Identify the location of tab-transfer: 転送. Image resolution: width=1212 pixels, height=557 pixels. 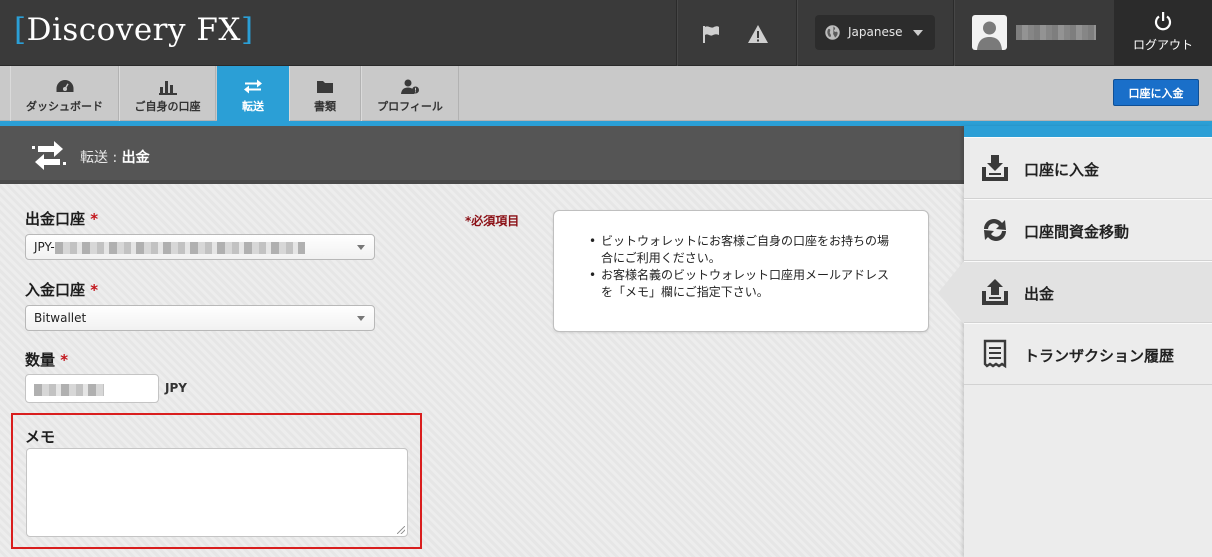
(253, 98).